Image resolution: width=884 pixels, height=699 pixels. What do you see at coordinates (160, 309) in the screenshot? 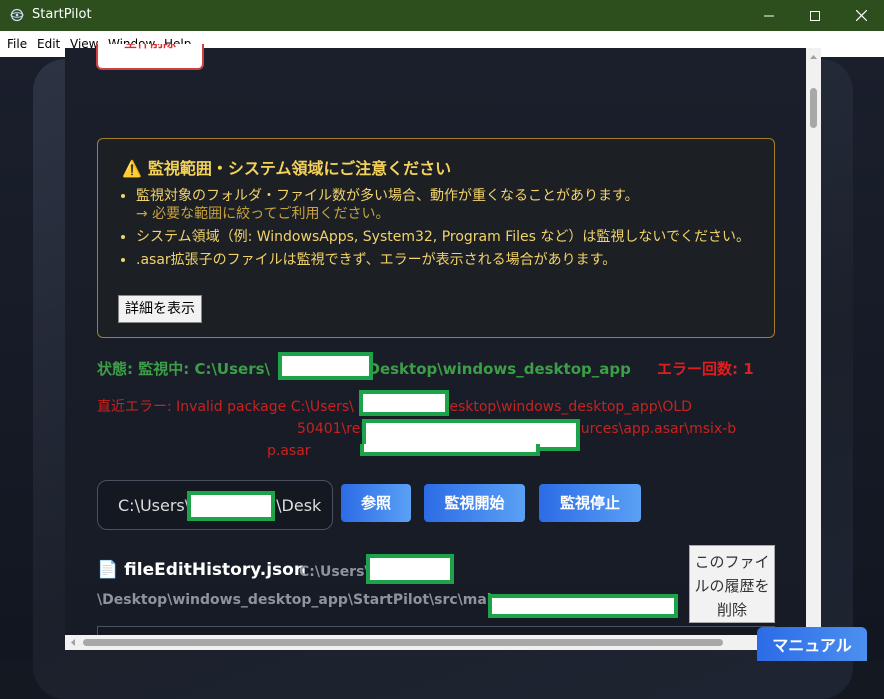
I see `show-details-button: 詳細を表示` at bounding box center [160, 309].